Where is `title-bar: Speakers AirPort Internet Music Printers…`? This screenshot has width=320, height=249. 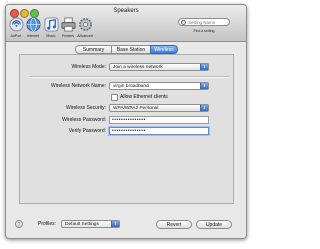
title-bar: Speakers AirPort Internet Music Printers… is located at coordinates (126, 23).